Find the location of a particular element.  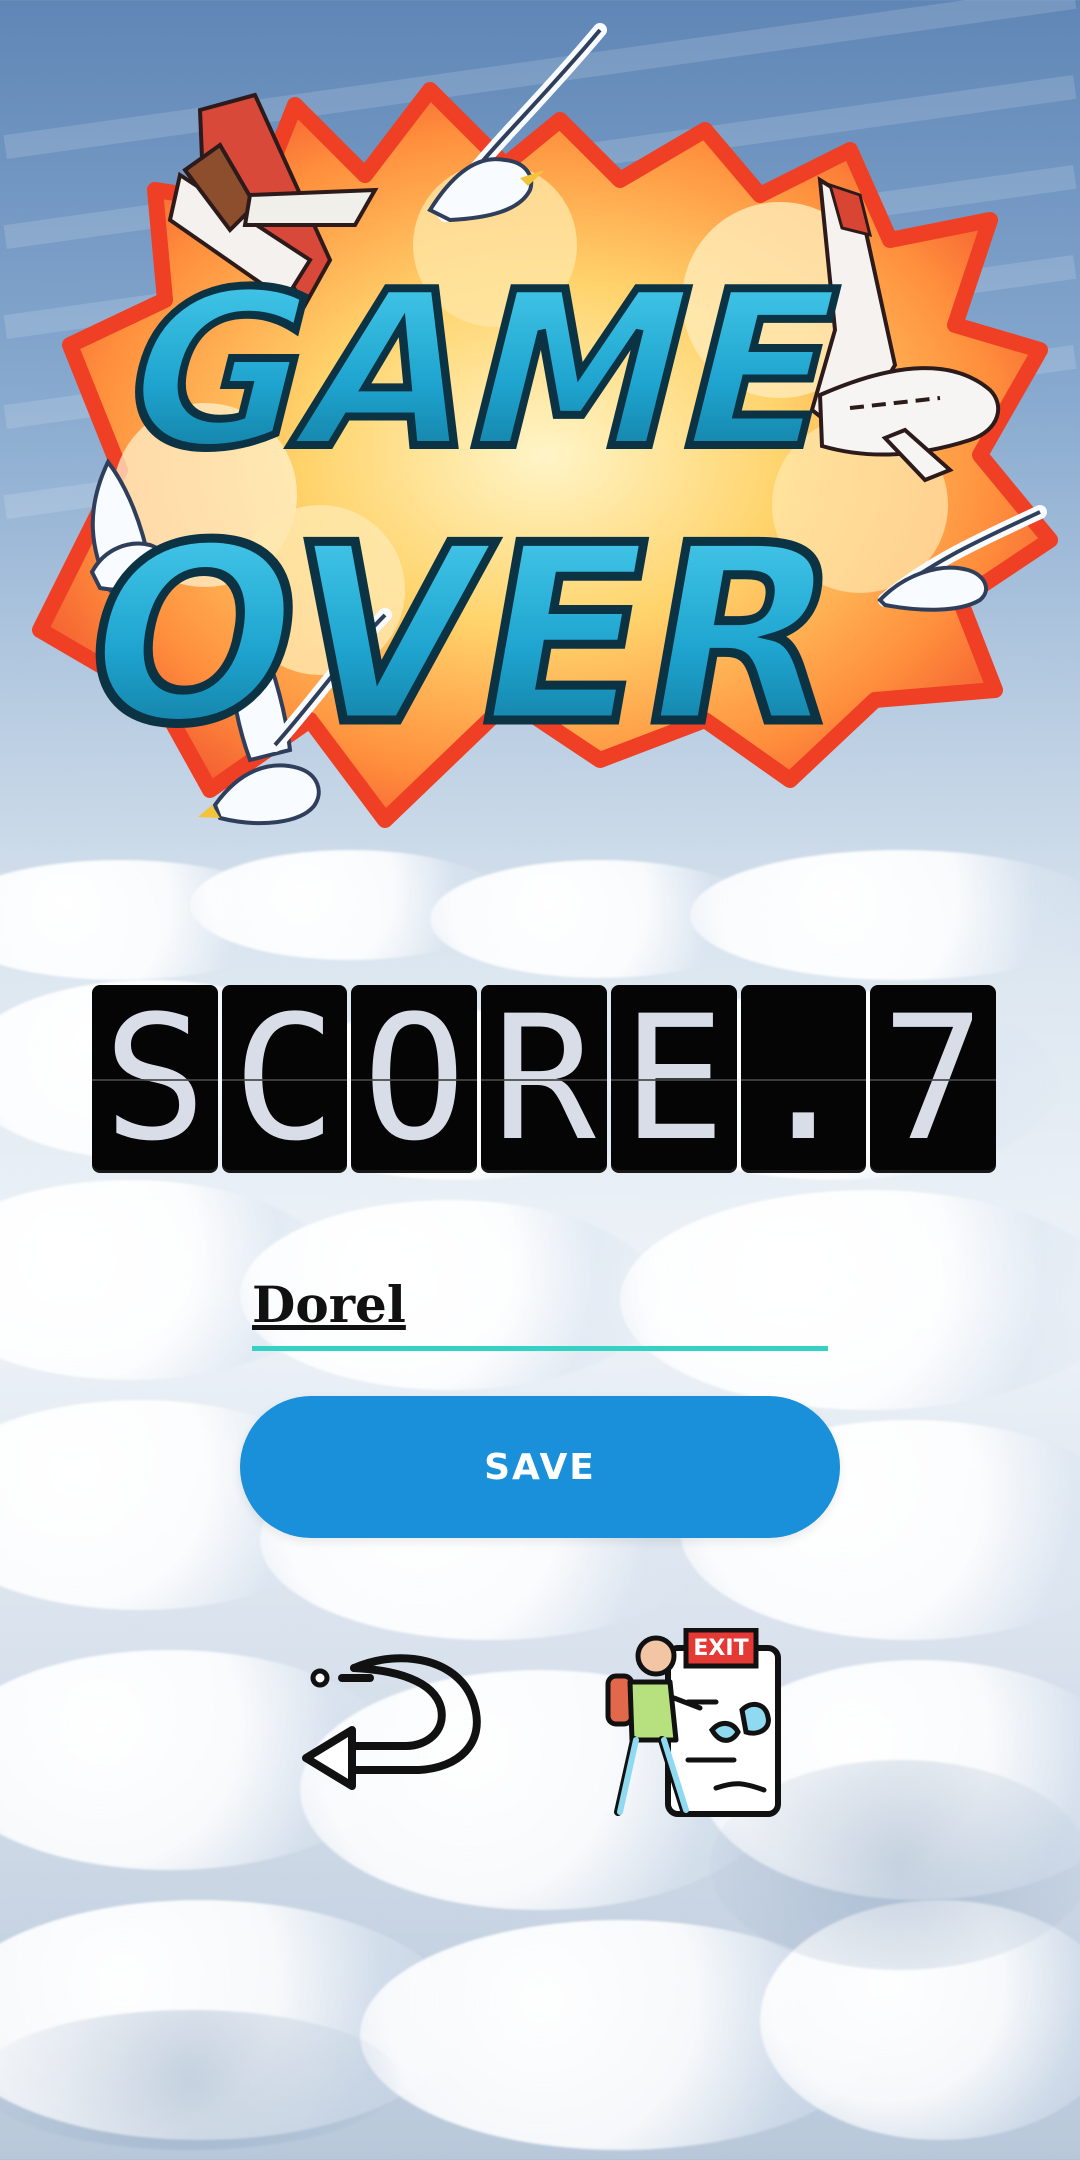

score-cell: R is located at coordinates (544, 1079).